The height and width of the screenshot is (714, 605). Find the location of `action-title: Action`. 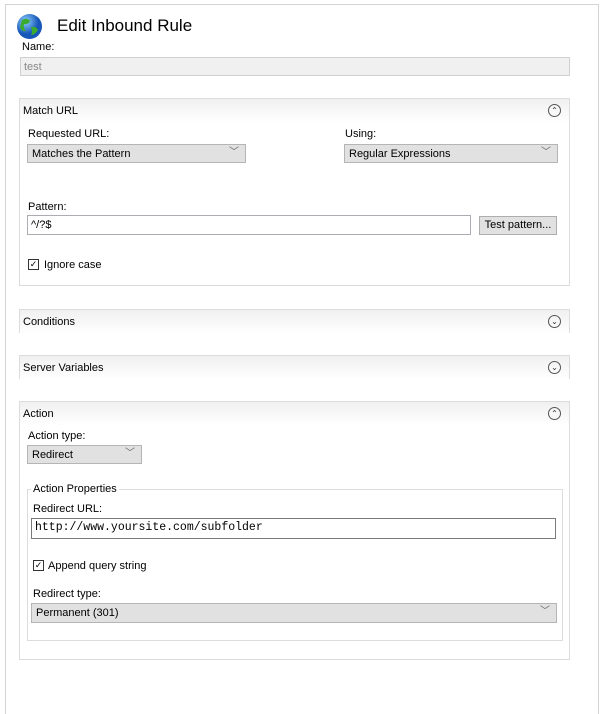

action-title: Action is located at coordinates (38, 414).